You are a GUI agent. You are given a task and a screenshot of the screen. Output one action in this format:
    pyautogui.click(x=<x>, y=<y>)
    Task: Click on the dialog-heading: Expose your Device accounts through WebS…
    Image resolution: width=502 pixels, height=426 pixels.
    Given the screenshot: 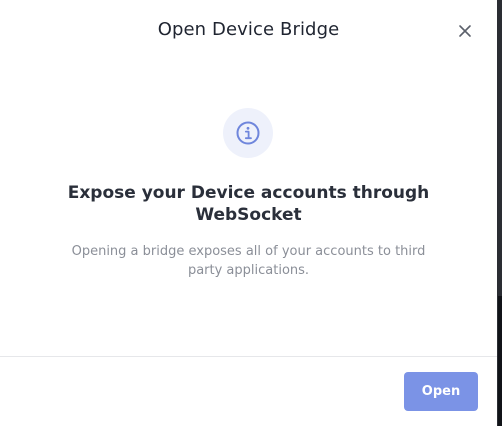 What is the action you would take?
    pyautogui.click(x=248, y=204)
    